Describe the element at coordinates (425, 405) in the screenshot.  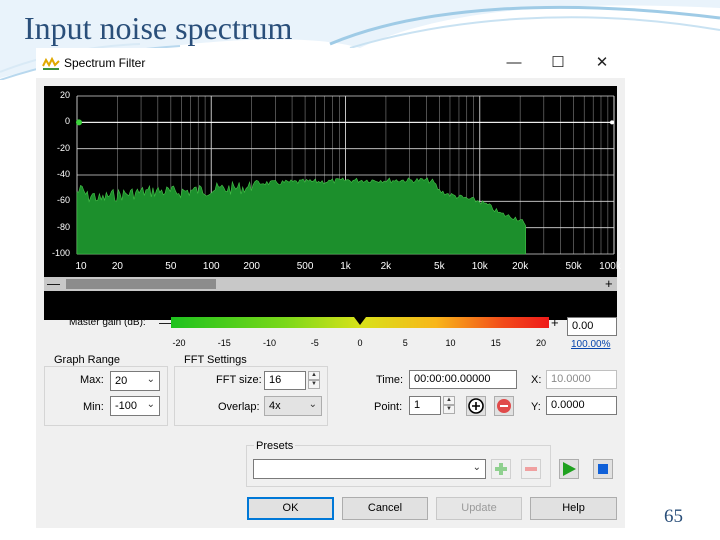
I see `point-field: 1` at that location.